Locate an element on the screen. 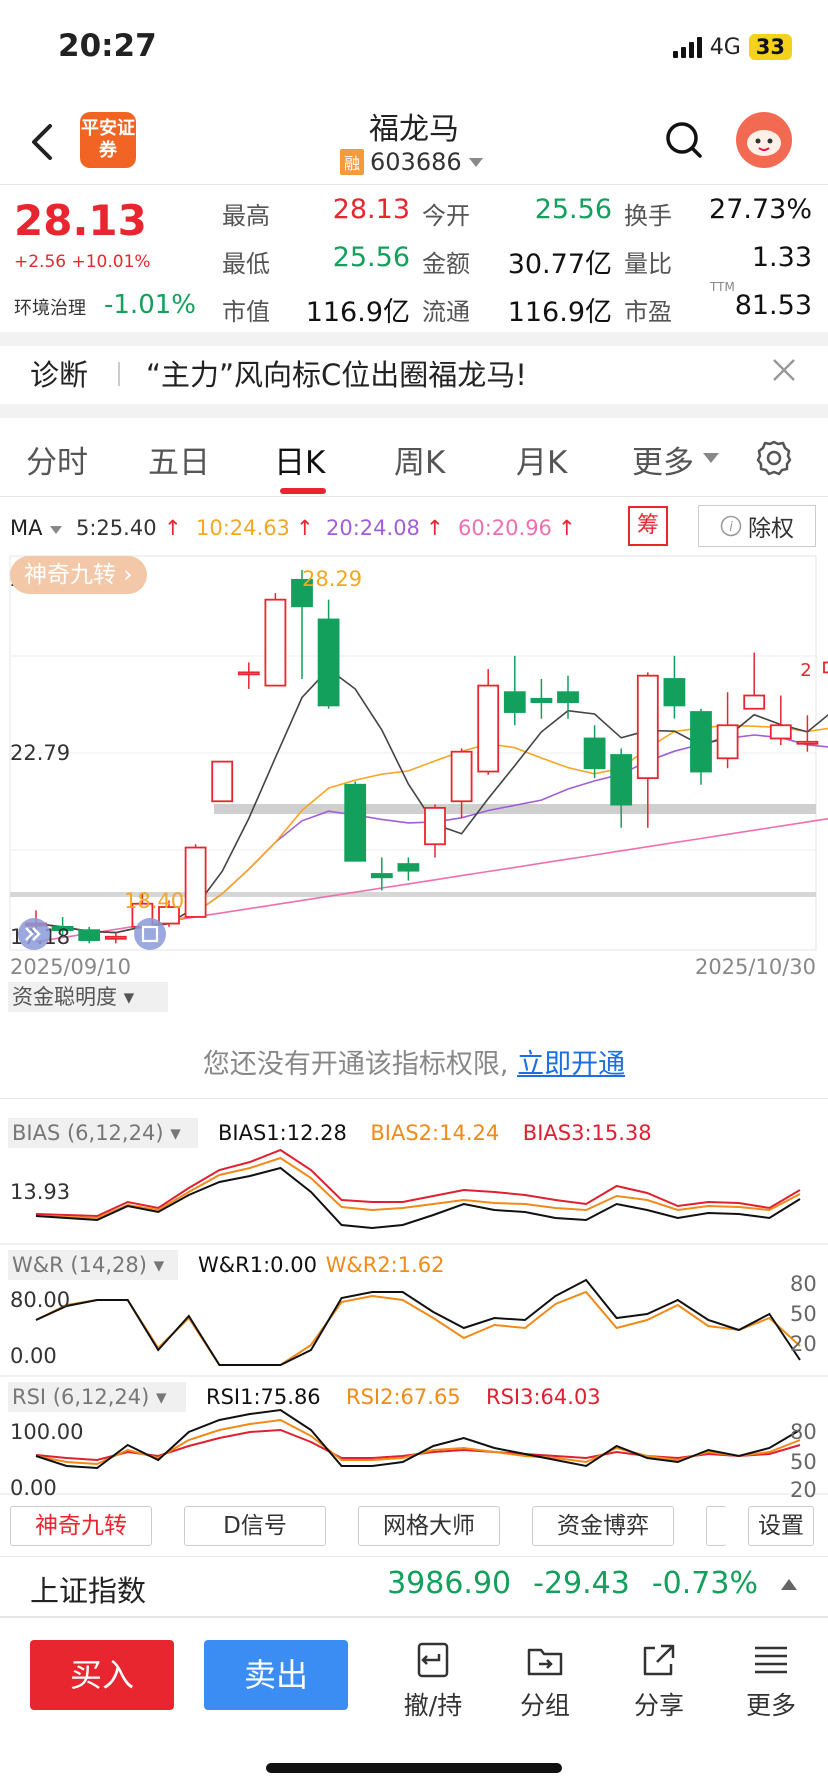  pe-ttm-superscript: TTM is located at coordinates (722, 287).